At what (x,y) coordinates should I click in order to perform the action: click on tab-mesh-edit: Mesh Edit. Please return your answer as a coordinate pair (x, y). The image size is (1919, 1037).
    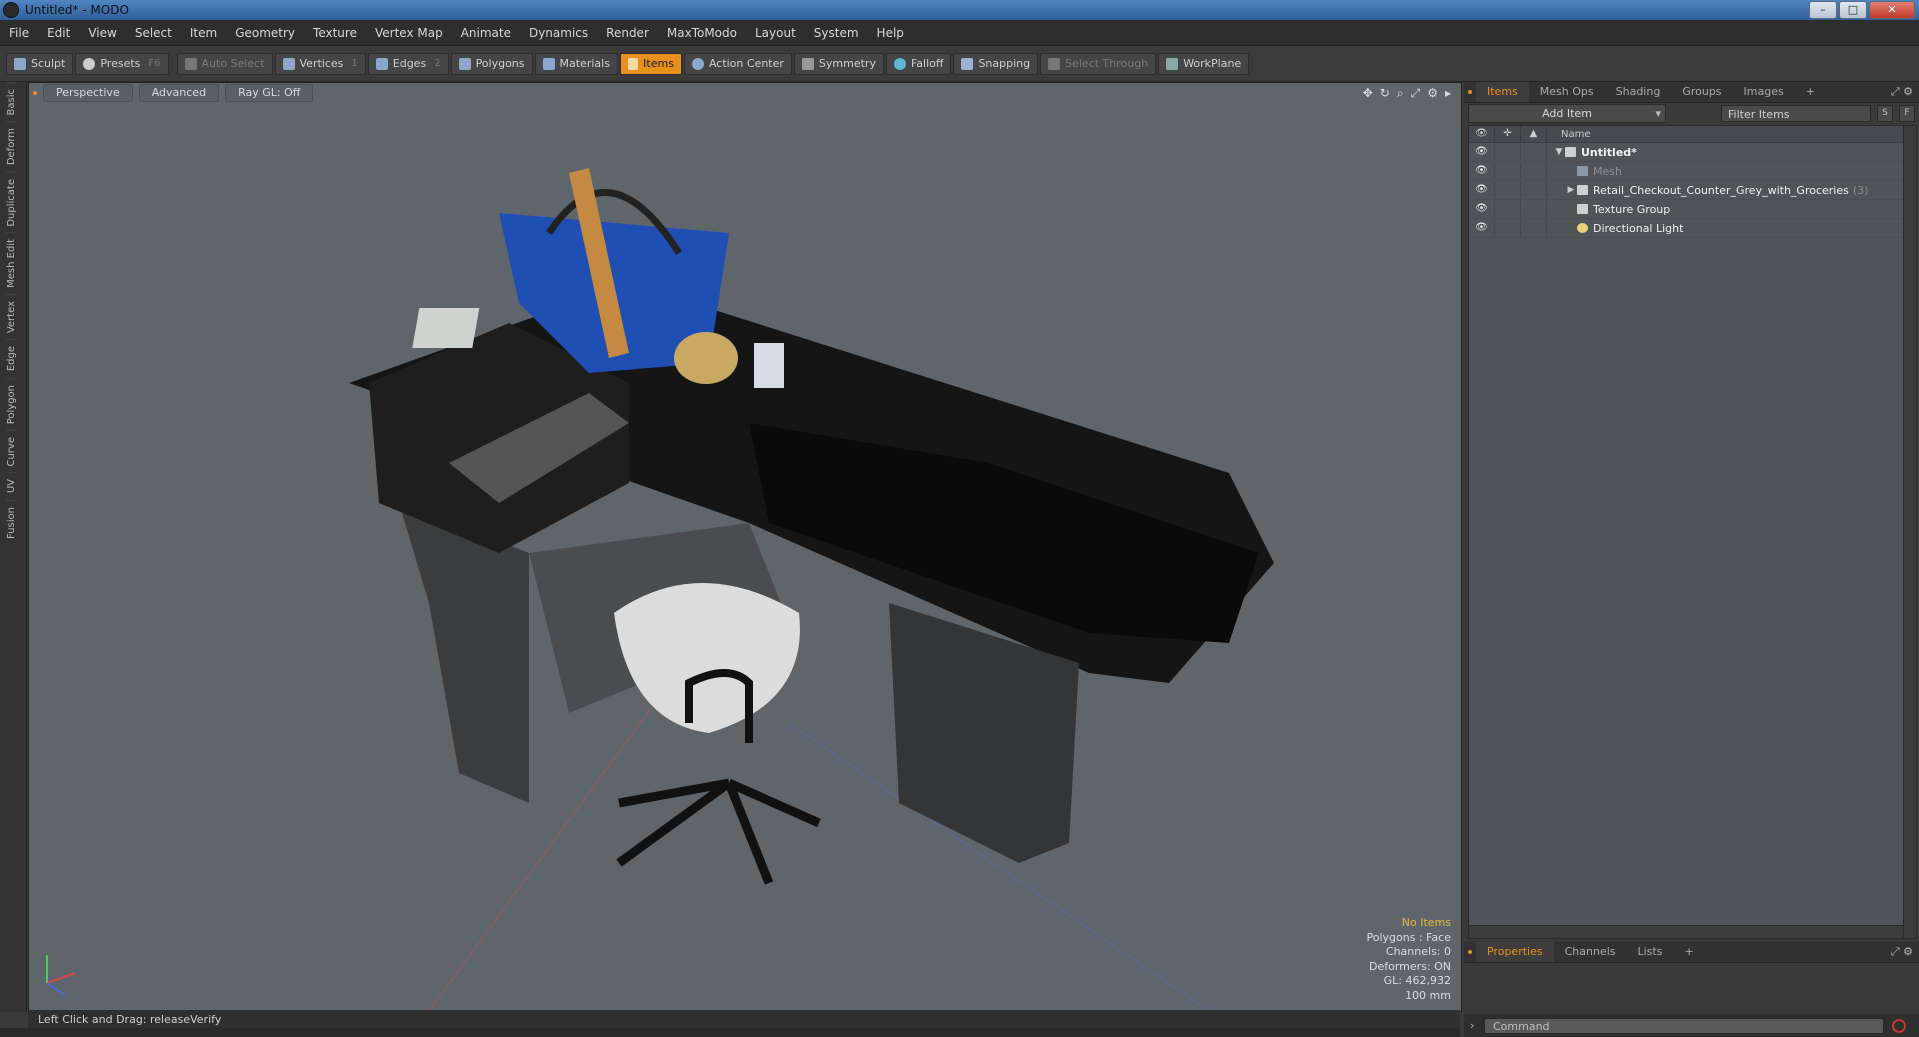
    Looking at the image, I should click on (11, 263).